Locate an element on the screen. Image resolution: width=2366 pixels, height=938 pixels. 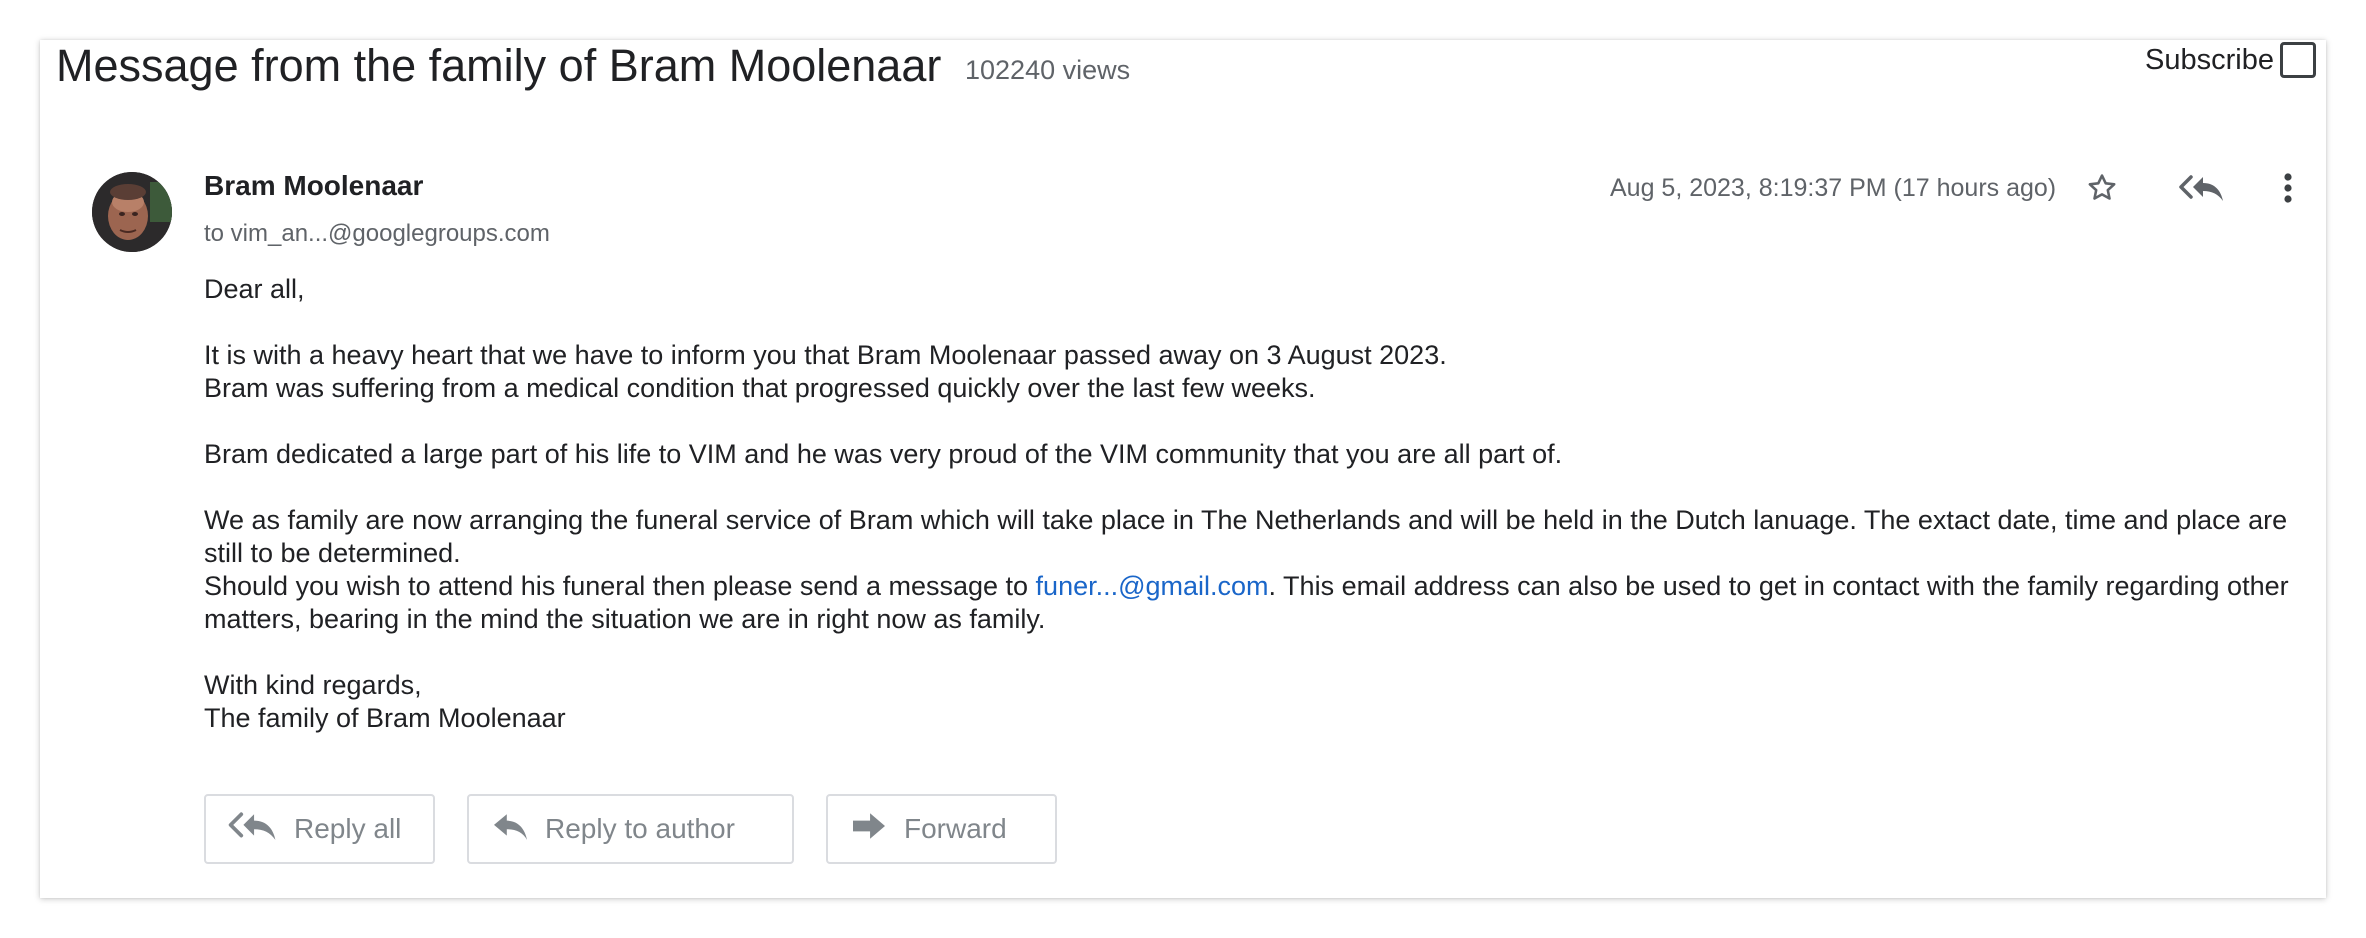
forward-label: Forward is located at coordinates (955, 828).